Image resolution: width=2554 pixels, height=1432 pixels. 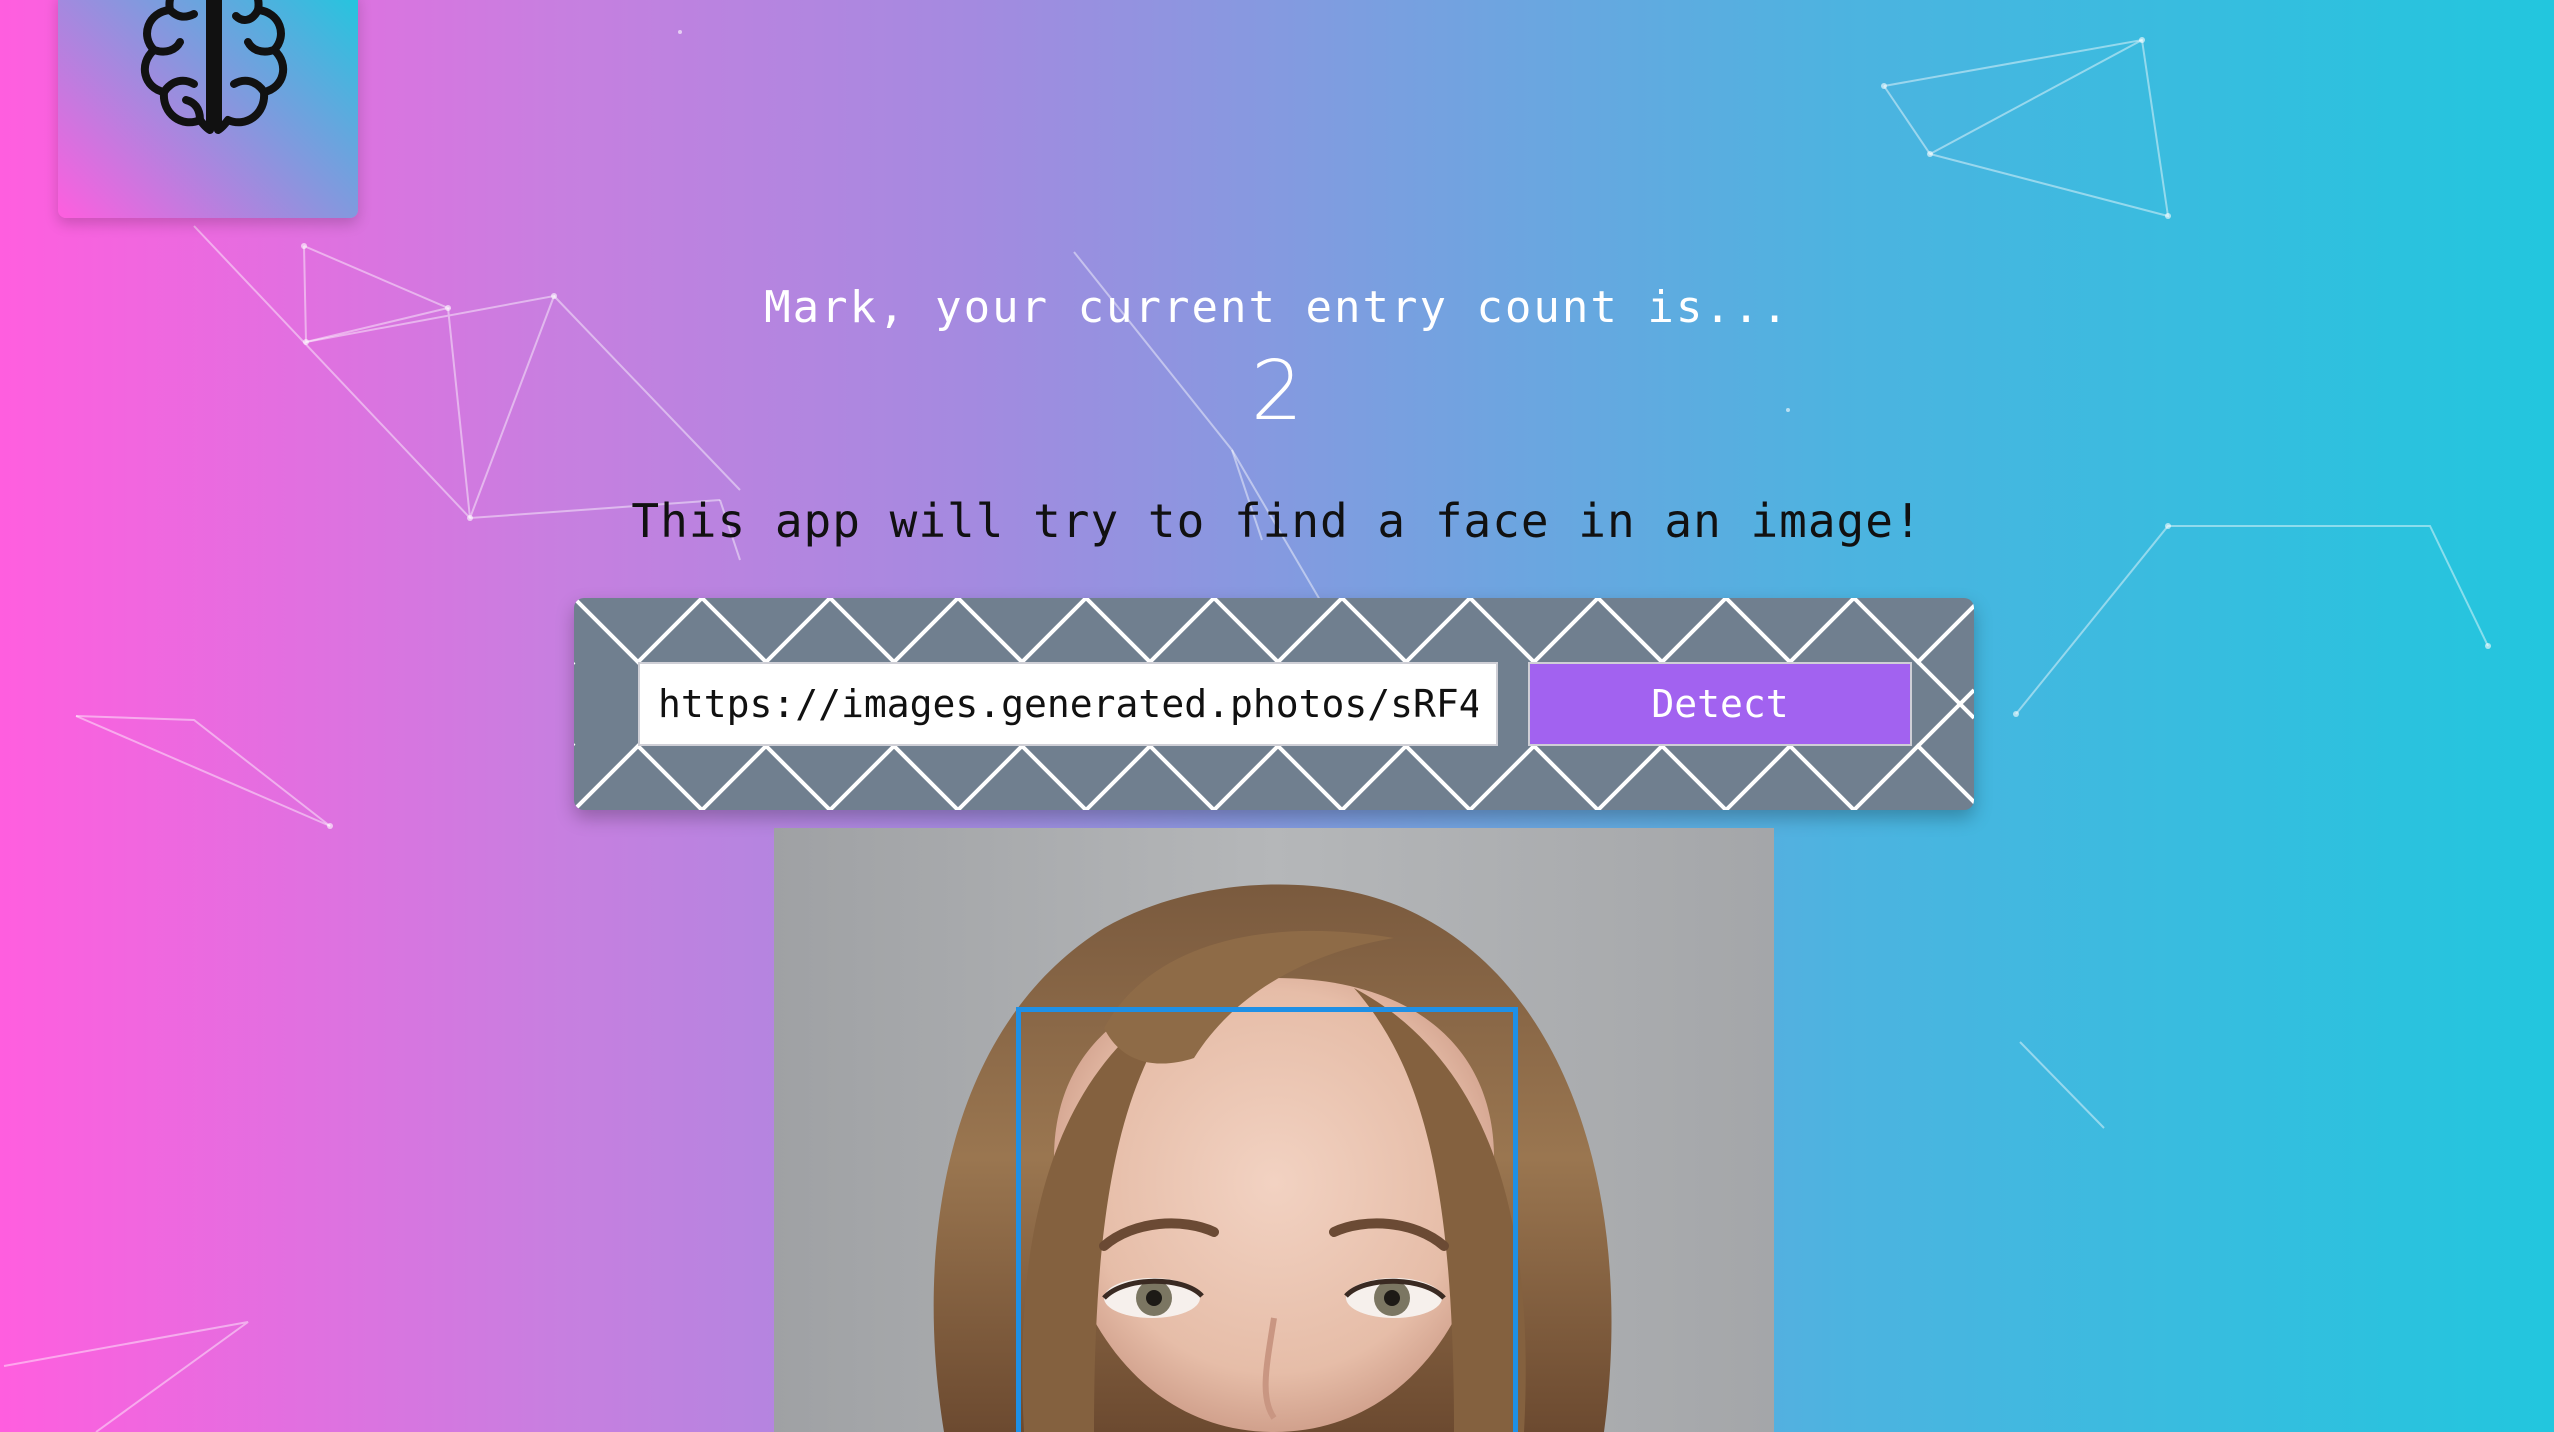 I want to click on entry-count-value: 2, so click(x=1277, y=391).